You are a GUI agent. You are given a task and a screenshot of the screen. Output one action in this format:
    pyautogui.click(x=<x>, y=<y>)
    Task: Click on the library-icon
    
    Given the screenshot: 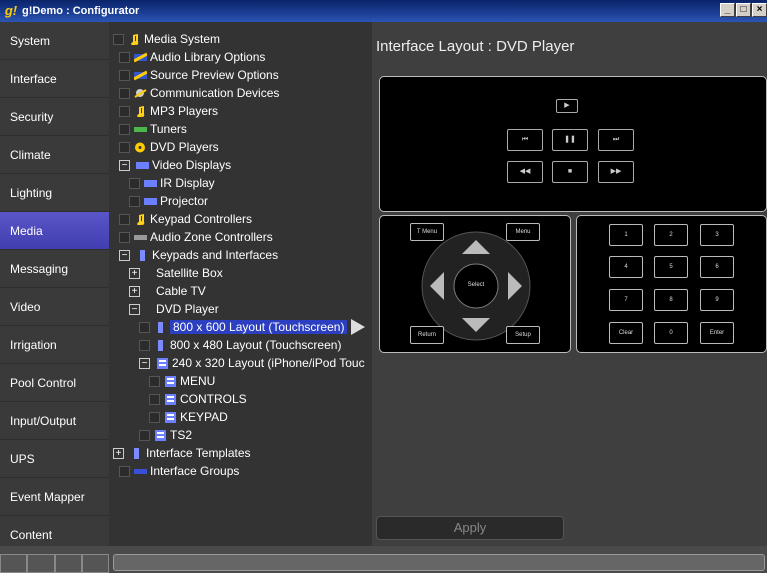 What is the action you would take?
    pyautogui.click(x=140, y=57)
    